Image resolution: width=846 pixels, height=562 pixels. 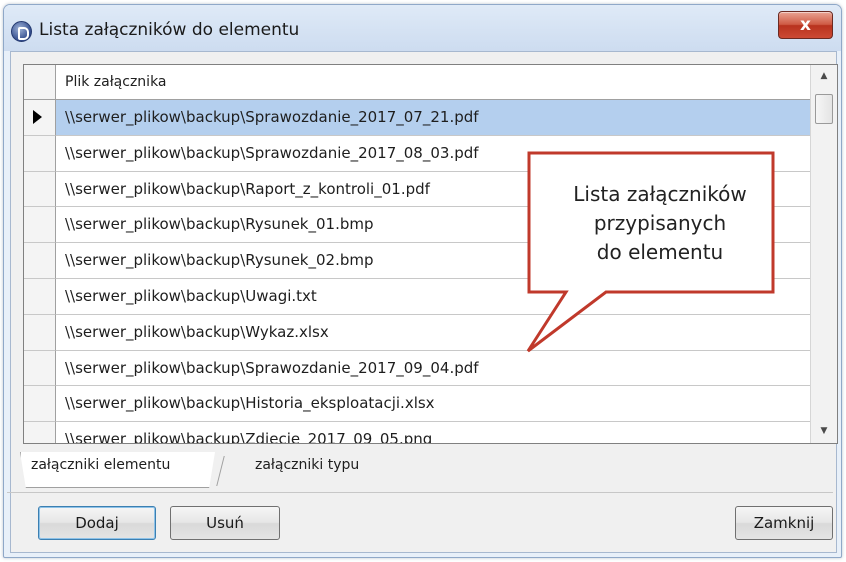 I want to click on title-bar: Lista załączników do elementu x, so click(x=422, y=28).